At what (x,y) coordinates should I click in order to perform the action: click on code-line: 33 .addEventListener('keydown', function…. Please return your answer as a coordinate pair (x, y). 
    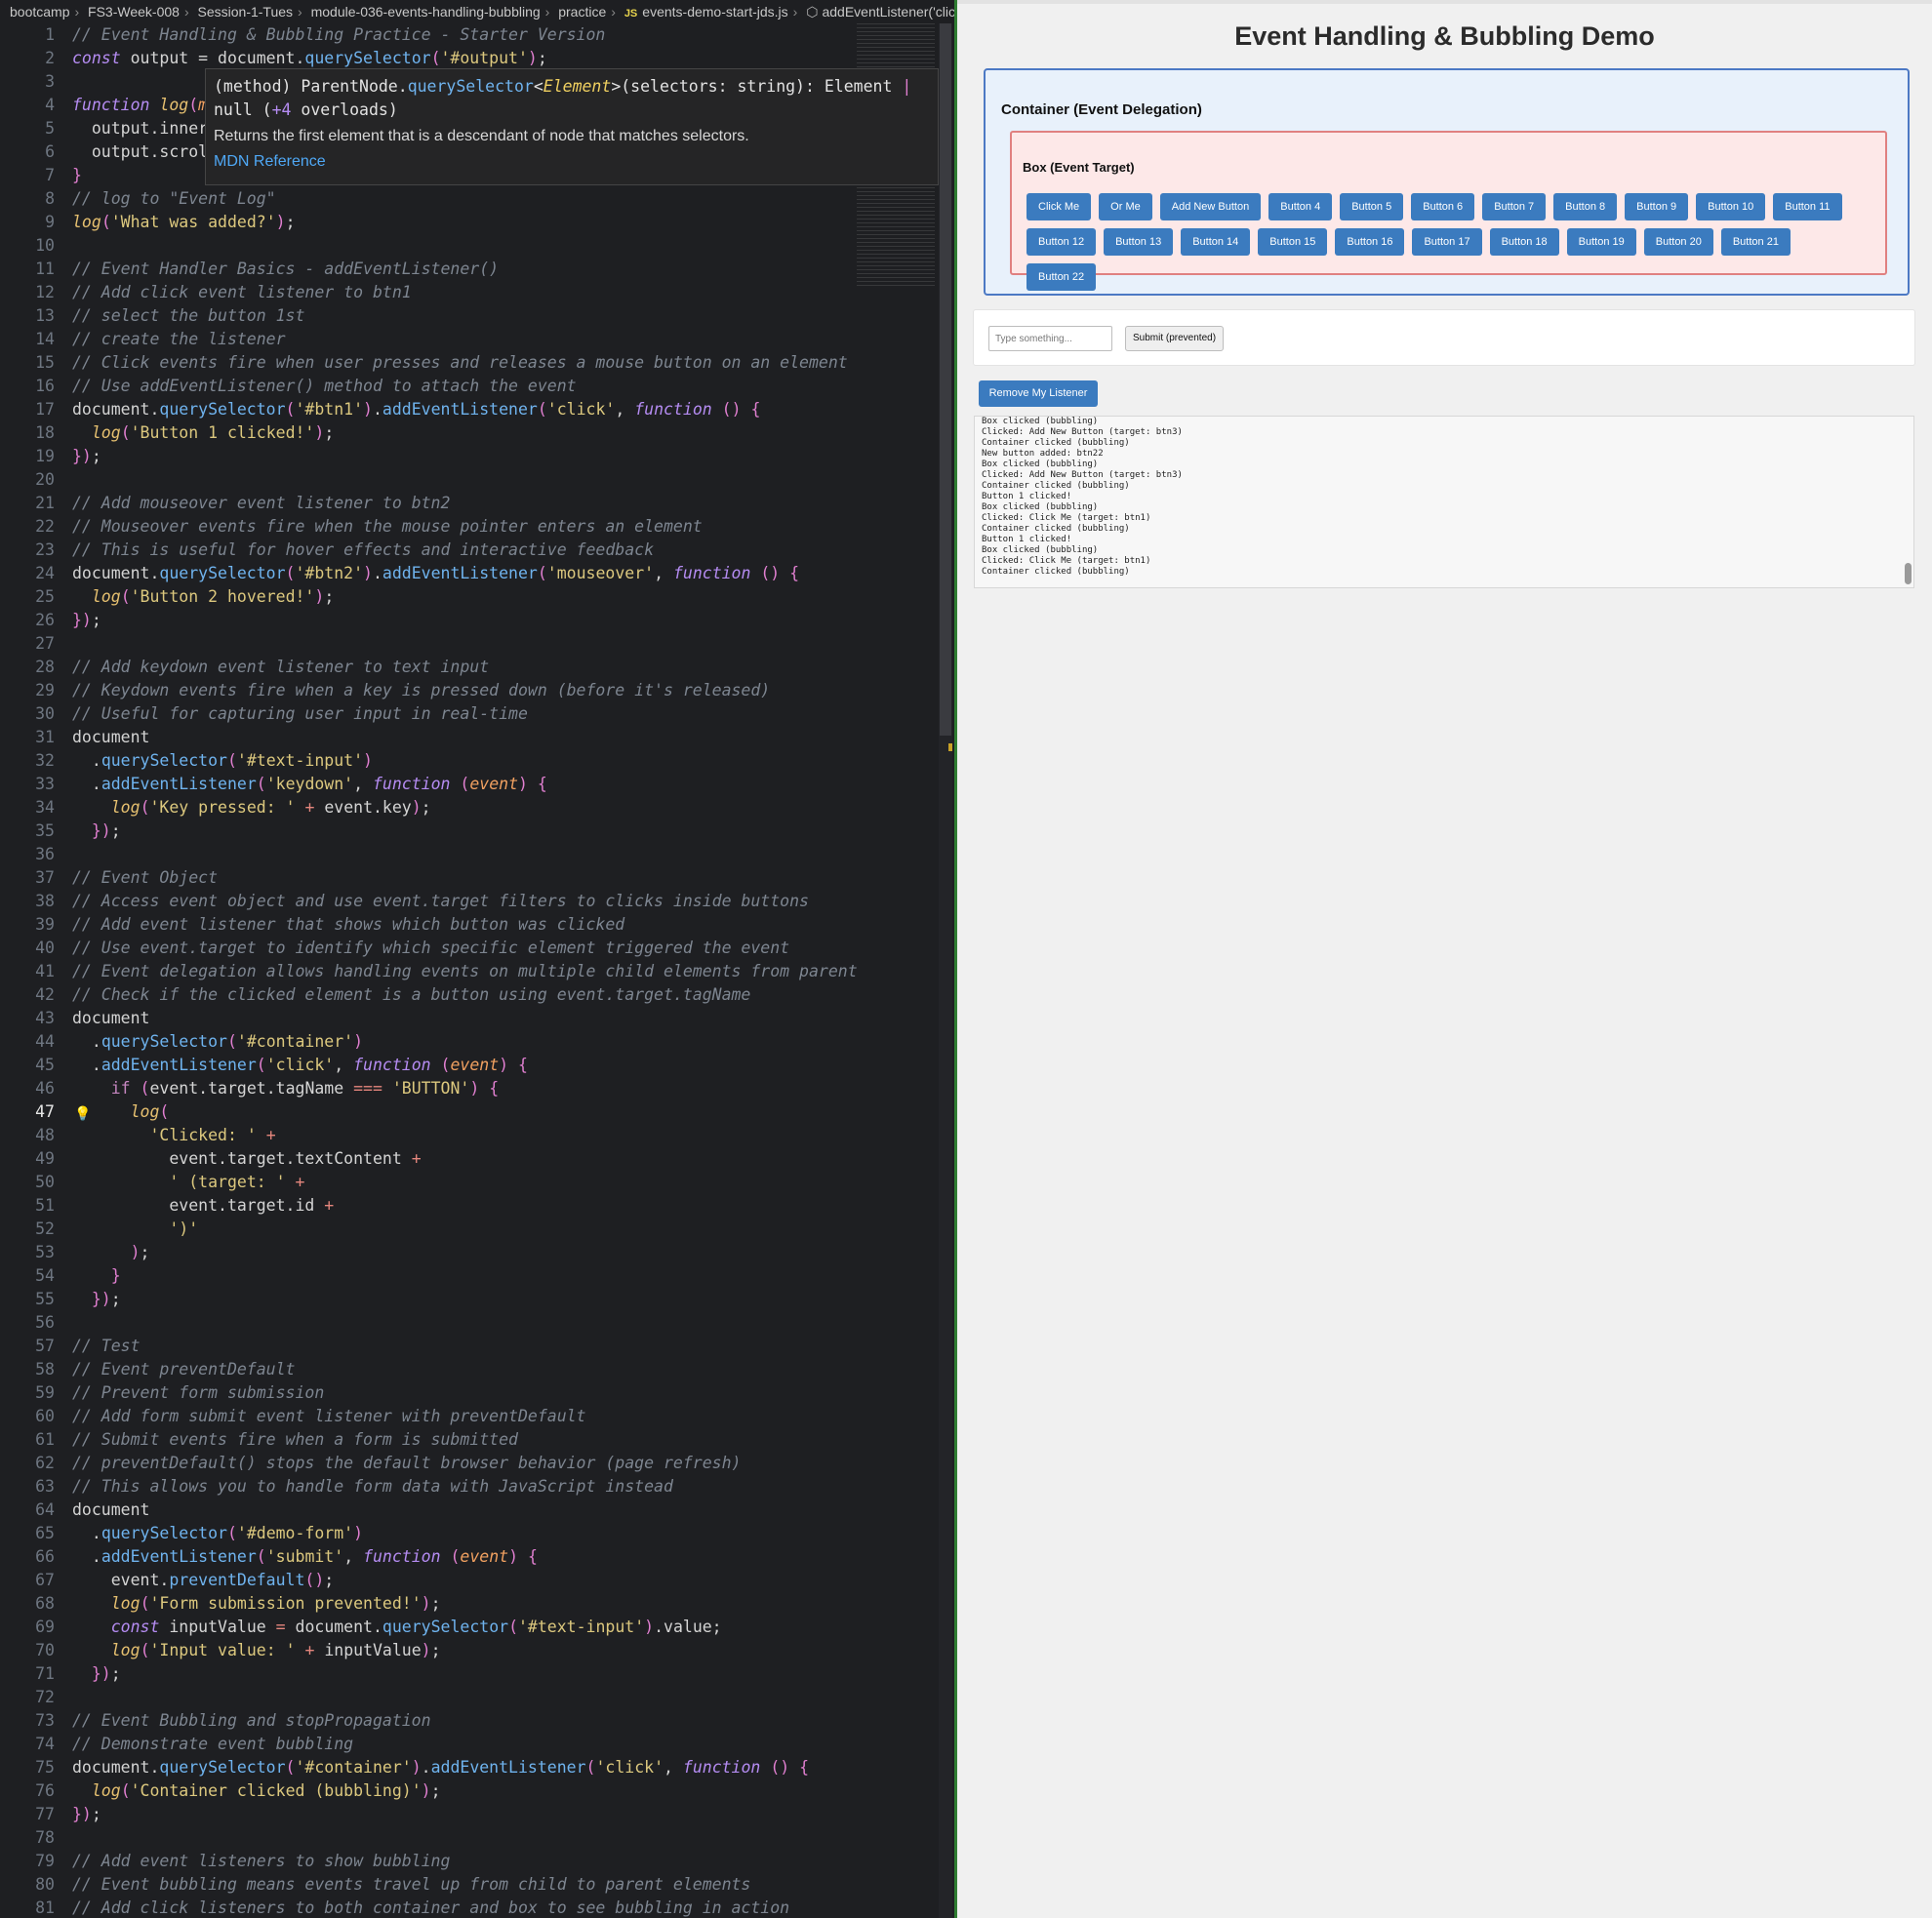
    Looking at the image, I should click on (468, 784).